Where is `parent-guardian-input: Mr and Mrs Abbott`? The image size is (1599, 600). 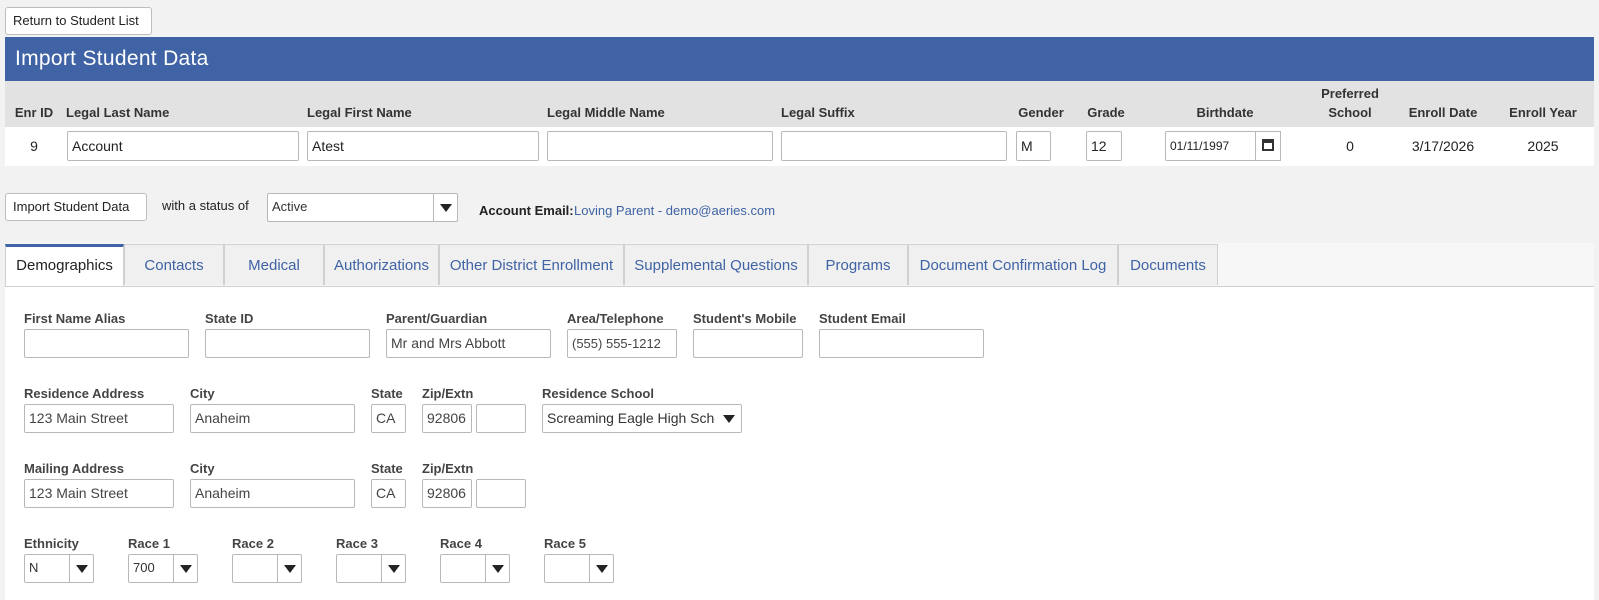 parent-guardian-input: Mr and Mrs Abbott is located at coordinates (468, 343).